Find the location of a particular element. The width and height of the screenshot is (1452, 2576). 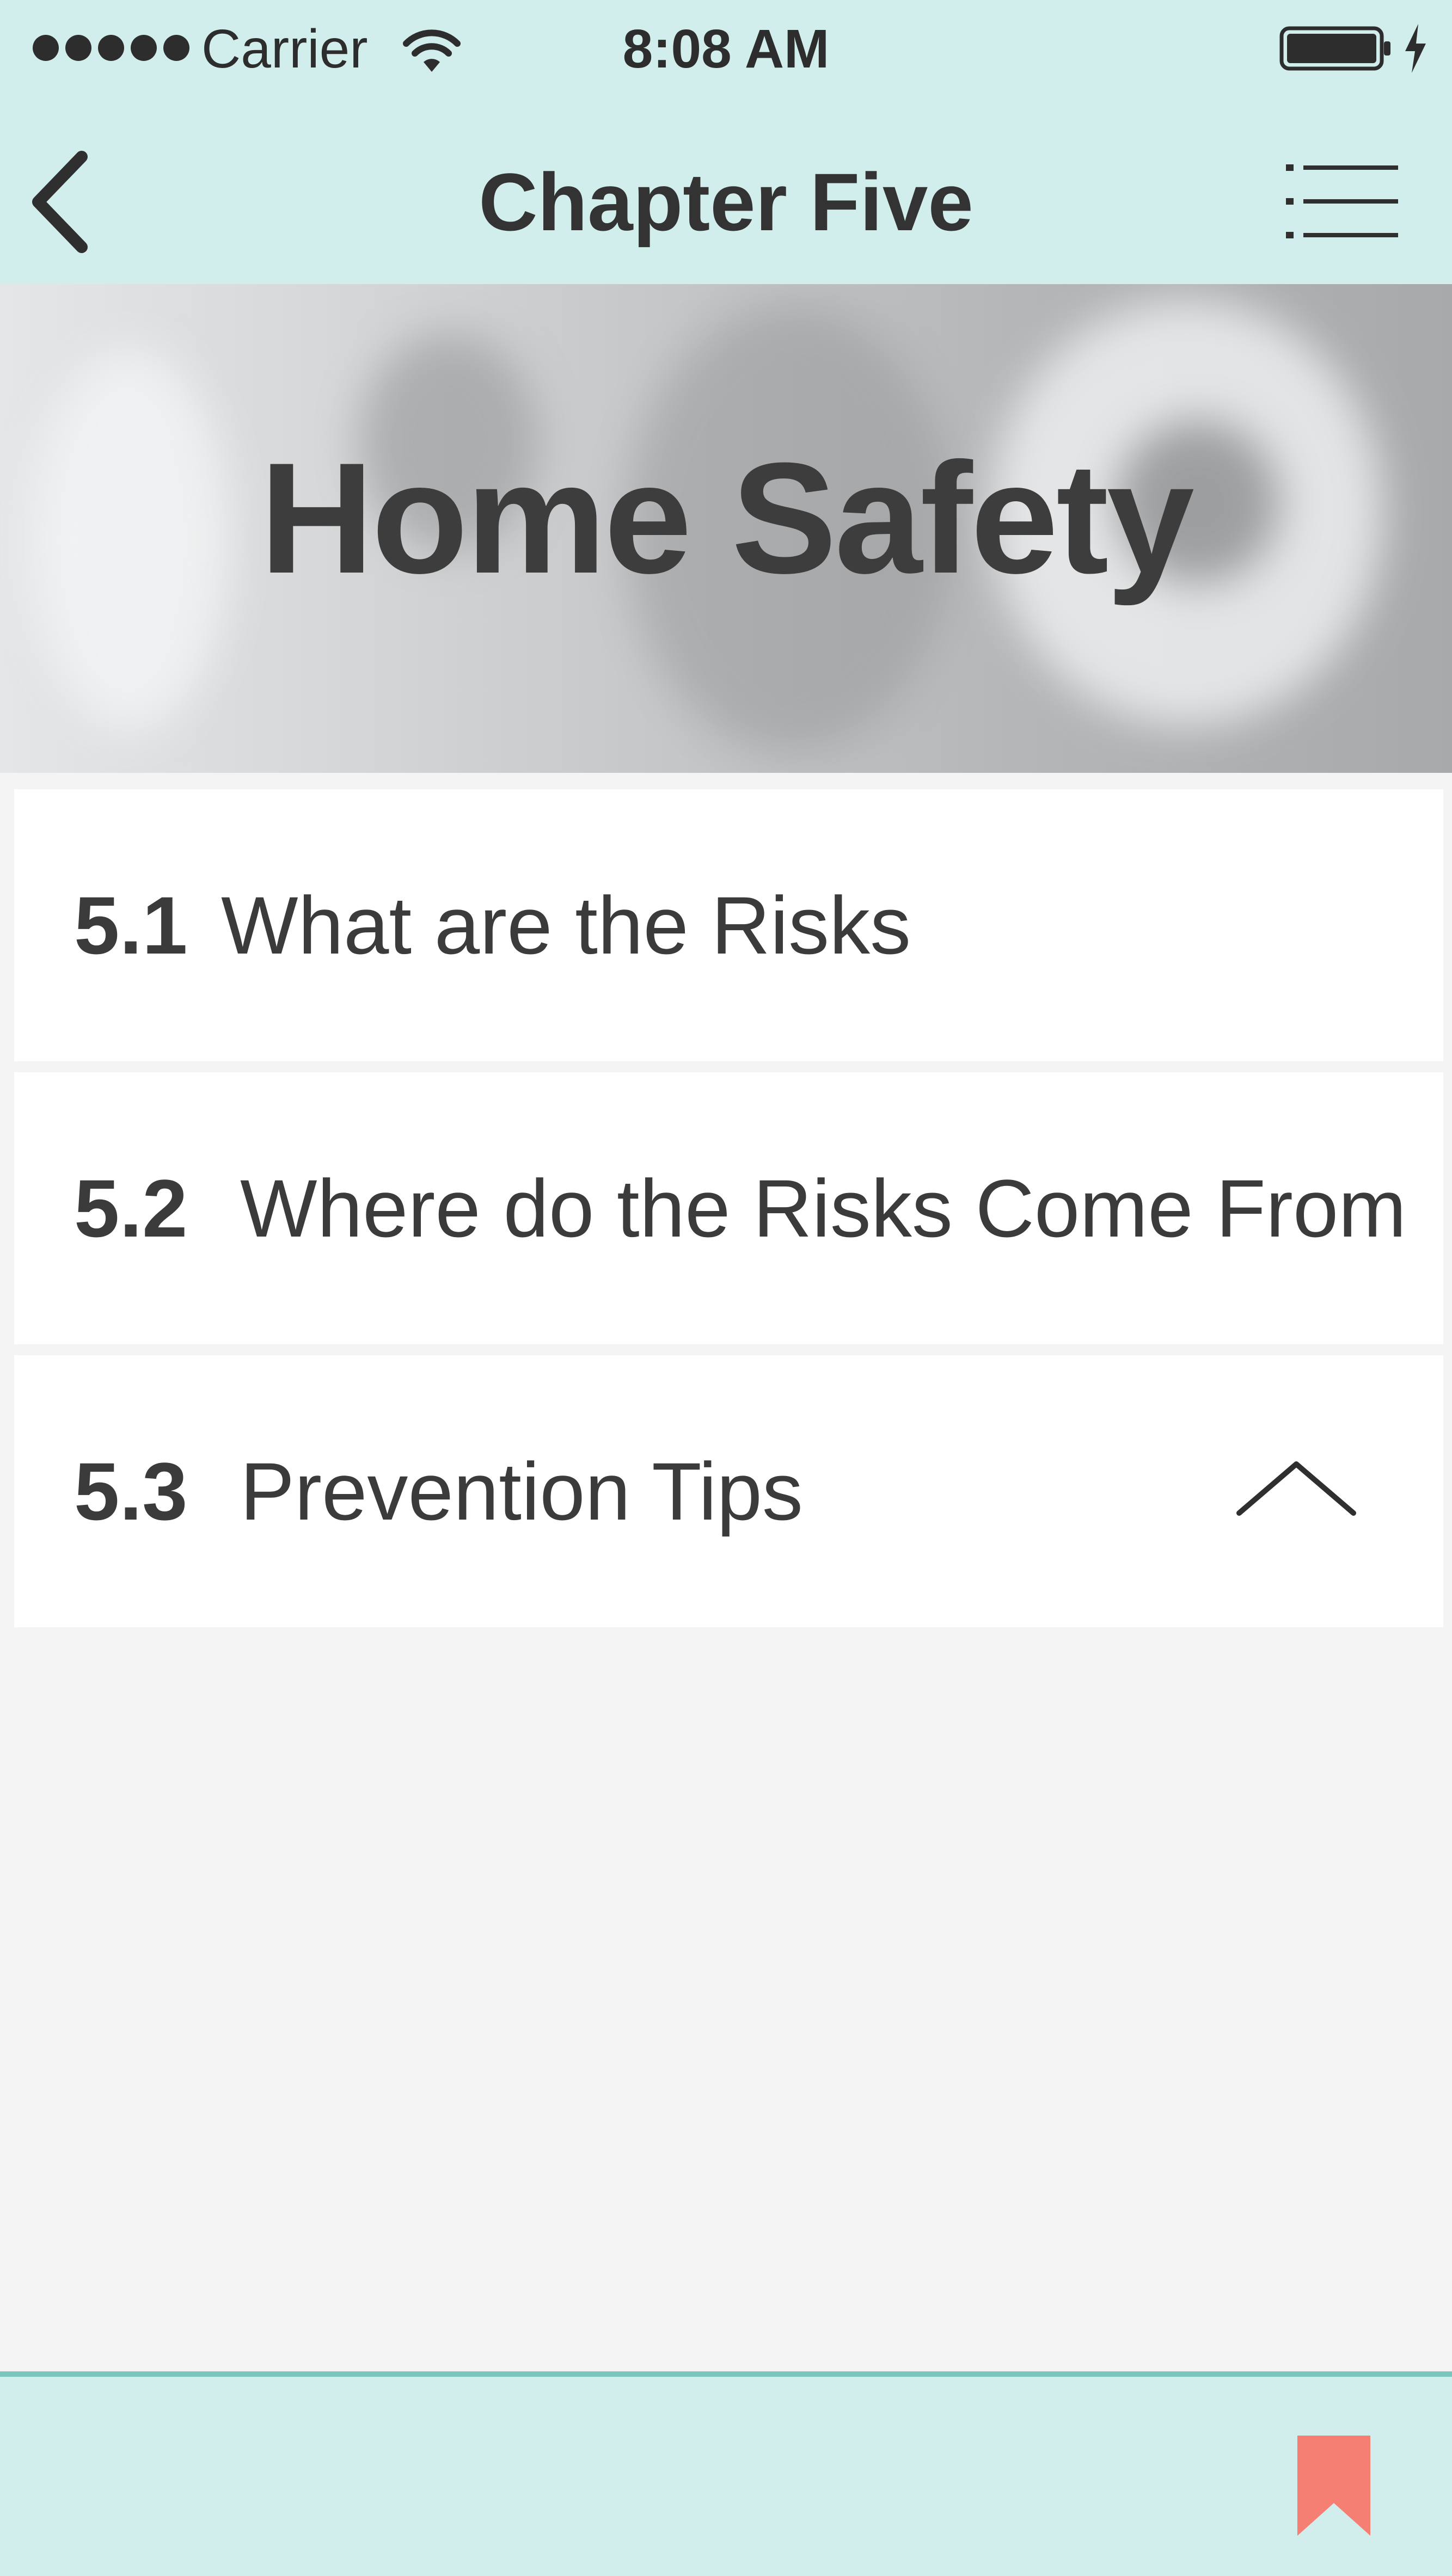

chapter-title: Home Safety is located at coordinates (727, 518).